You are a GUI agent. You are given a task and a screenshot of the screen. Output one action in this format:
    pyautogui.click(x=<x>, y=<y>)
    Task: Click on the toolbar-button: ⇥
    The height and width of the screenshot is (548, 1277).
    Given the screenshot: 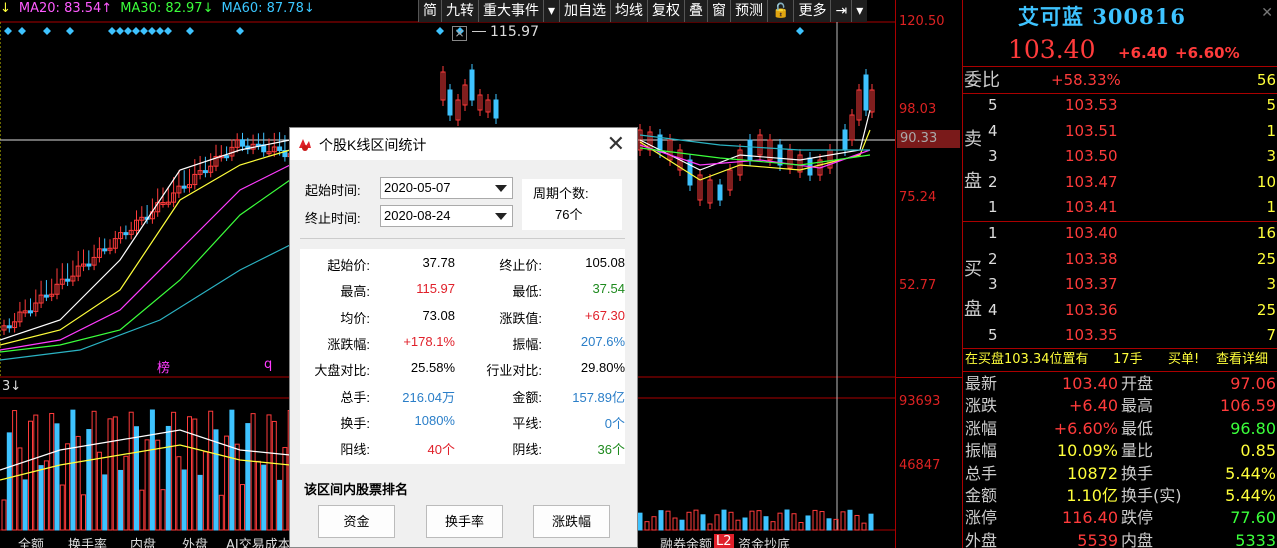 What is the action you would take?
    pyautogui.click(x=841, y=11)
    